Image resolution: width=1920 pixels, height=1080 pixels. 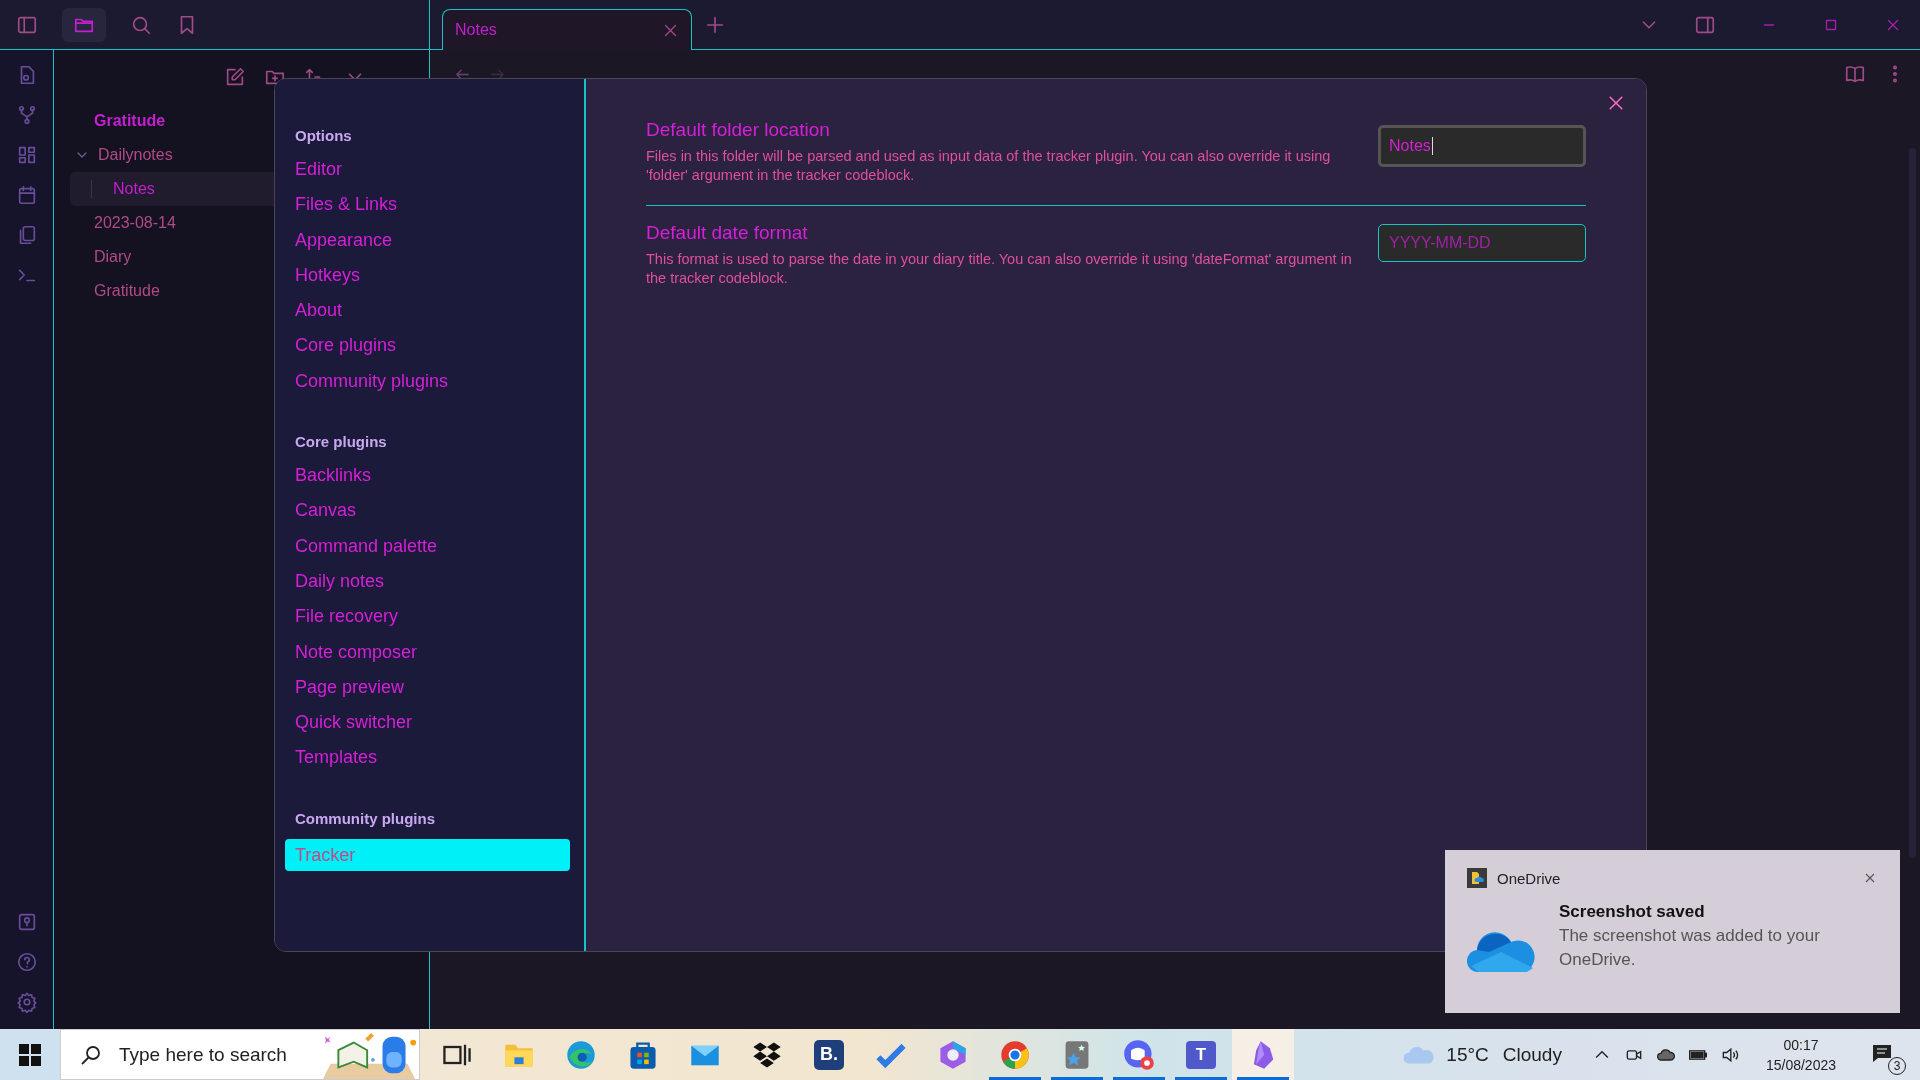 What do you see at coordinates (240, 1054) in the screenshot?
I see `taskbar-search-field: Type here to search` at bounding box center [240, 1054].